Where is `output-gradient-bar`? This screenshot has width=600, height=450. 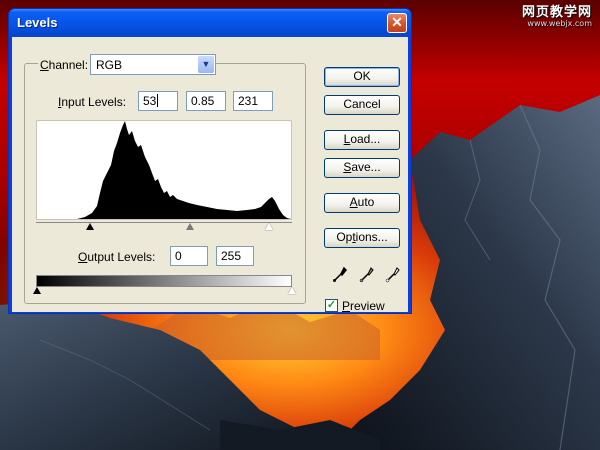 output-gradient-bar is located at coordinates (164, 281).